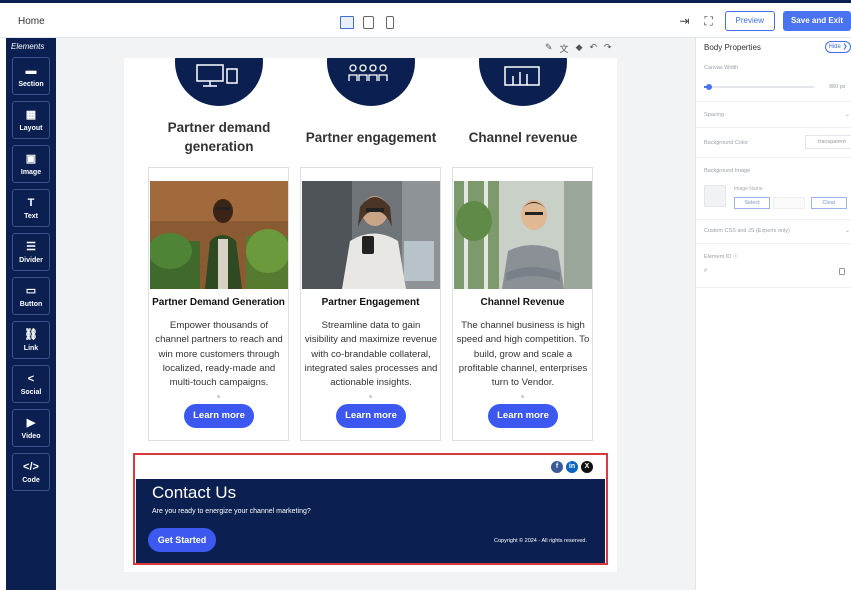 The image size is (851, 590). I want to click on sidebar-item-code: </> Code, so click(31, 472).